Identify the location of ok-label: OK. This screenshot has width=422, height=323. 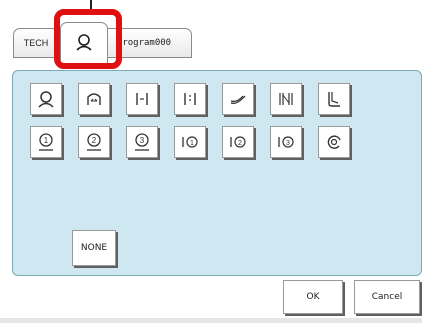
(313, 297).